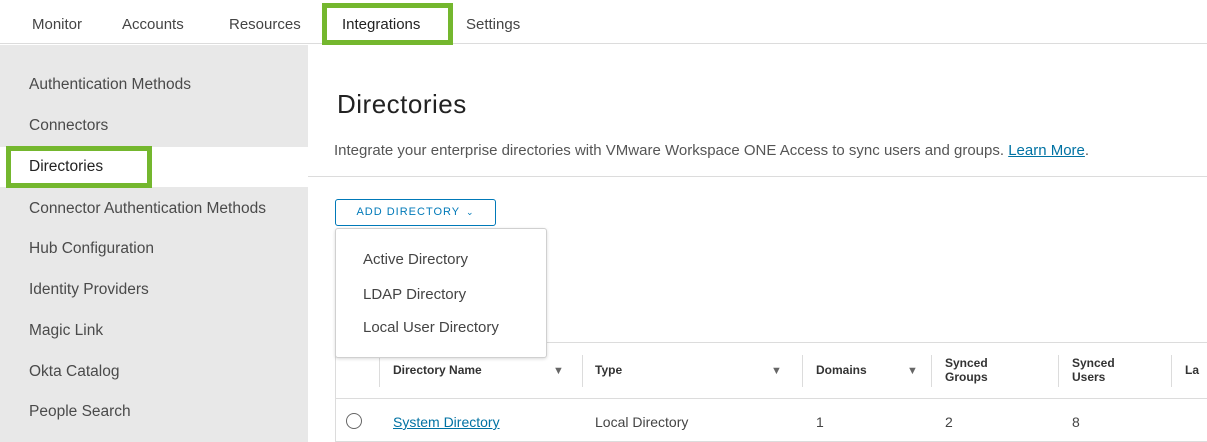  What do you see at coordinates (154, 167) in the screenshot?
I see `sidebar-item-directories: Directories` at bounding box center [154, 167].